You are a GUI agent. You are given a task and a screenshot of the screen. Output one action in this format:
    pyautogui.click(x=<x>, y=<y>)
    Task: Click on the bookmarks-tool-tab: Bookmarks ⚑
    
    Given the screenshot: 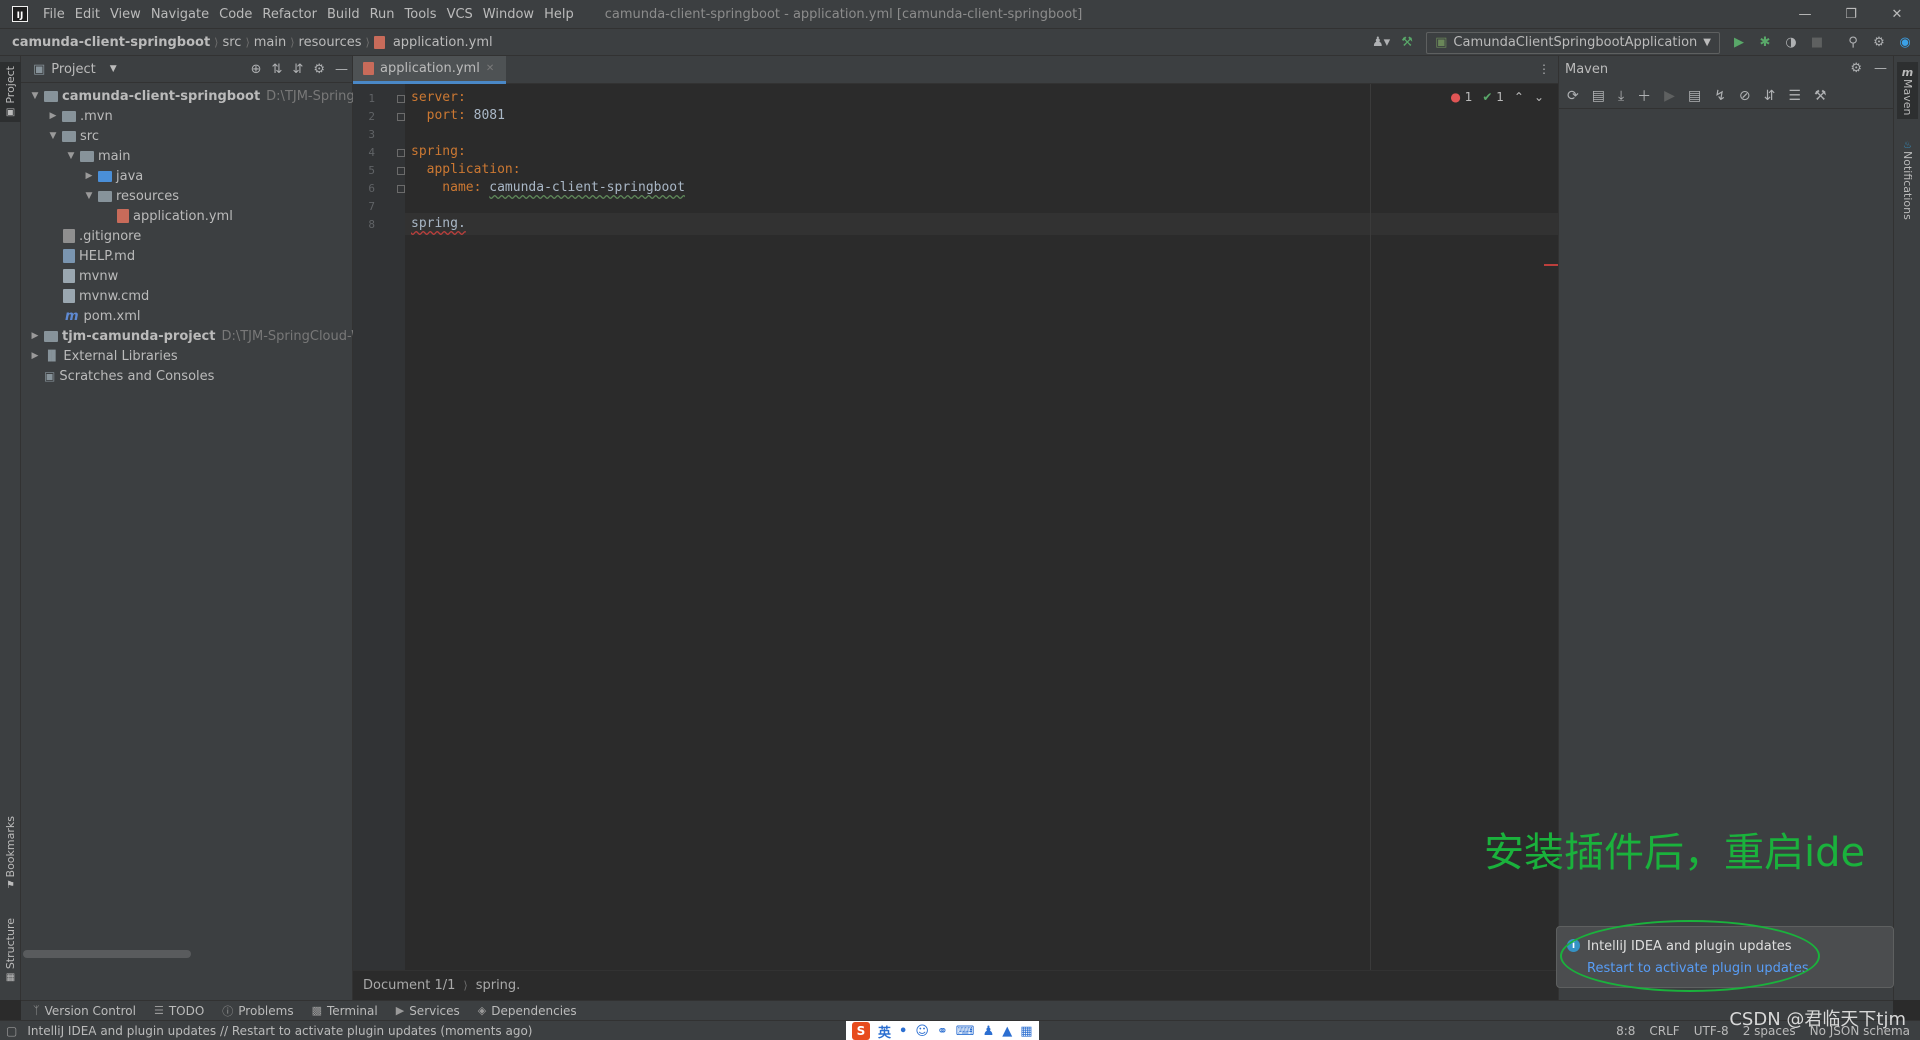 What is the action you would take?
    pyautogui.click(x=10, y=853)
    